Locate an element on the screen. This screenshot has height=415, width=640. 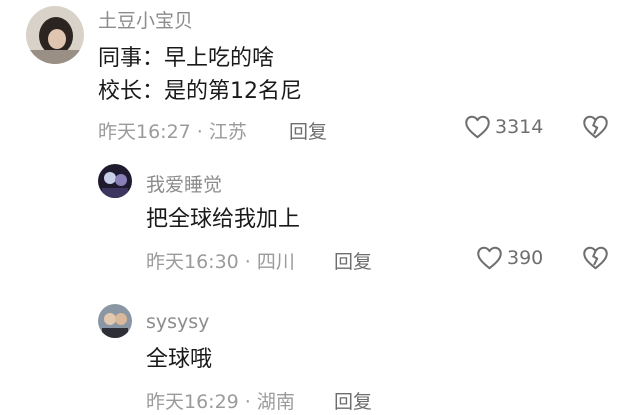
like-button: 3314 is located at coordinates (503, 126).